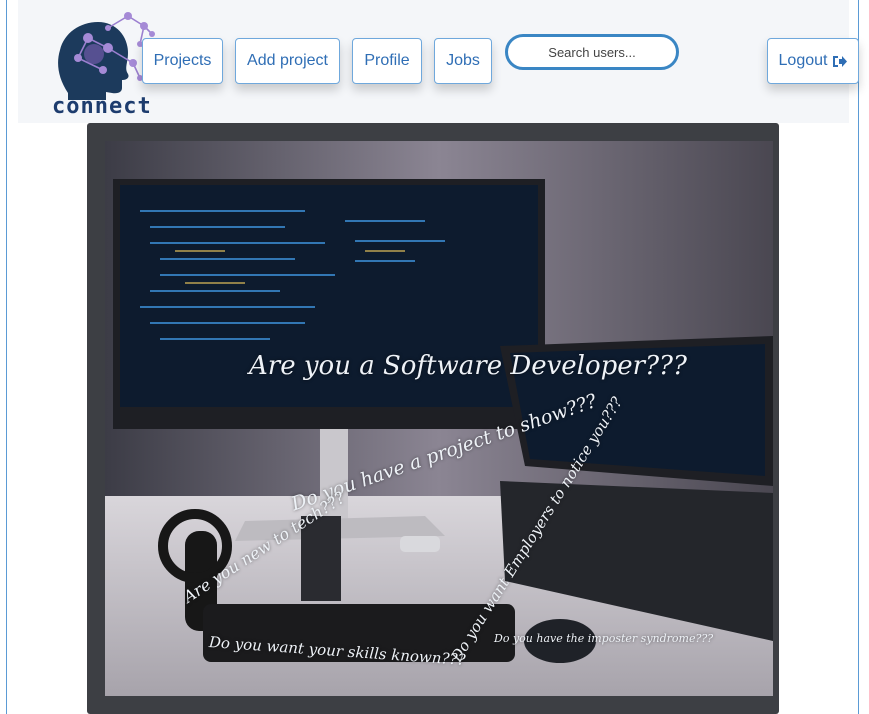 This screenshot has height=714, width=869. What do you see at coordinates (287, 61) in the screenshot?
I see `add-project-button: Add project` at bounding box center [287, 61].